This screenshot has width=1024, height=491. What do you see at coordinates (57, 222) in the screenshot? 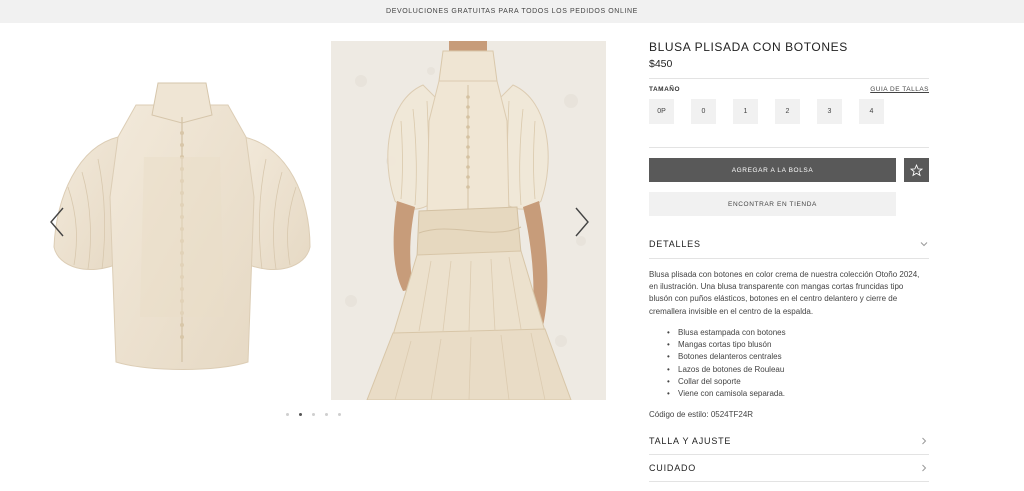
I see `previous-image-arrow-icon` at bounding box center [57, 222].